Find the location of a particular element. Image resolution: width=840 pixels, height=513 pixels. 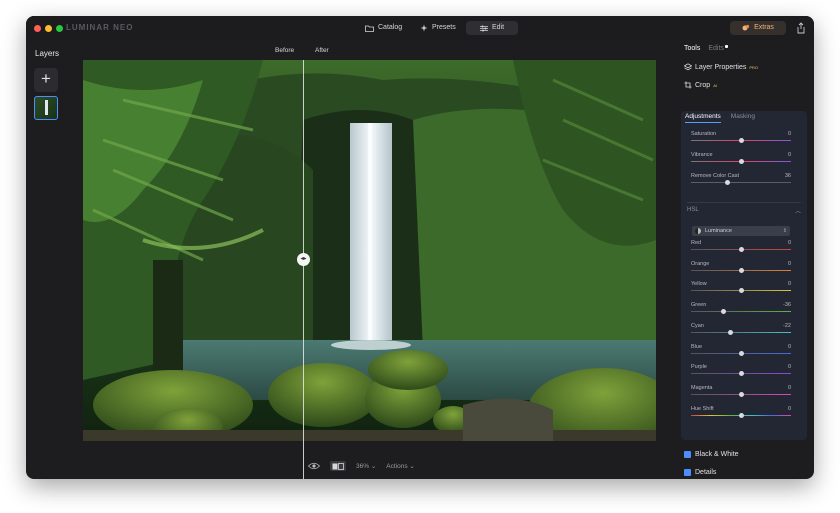

bottom-toolbar: 36% ⌄ Actions ⌄ is located at coordinates (361, 466).